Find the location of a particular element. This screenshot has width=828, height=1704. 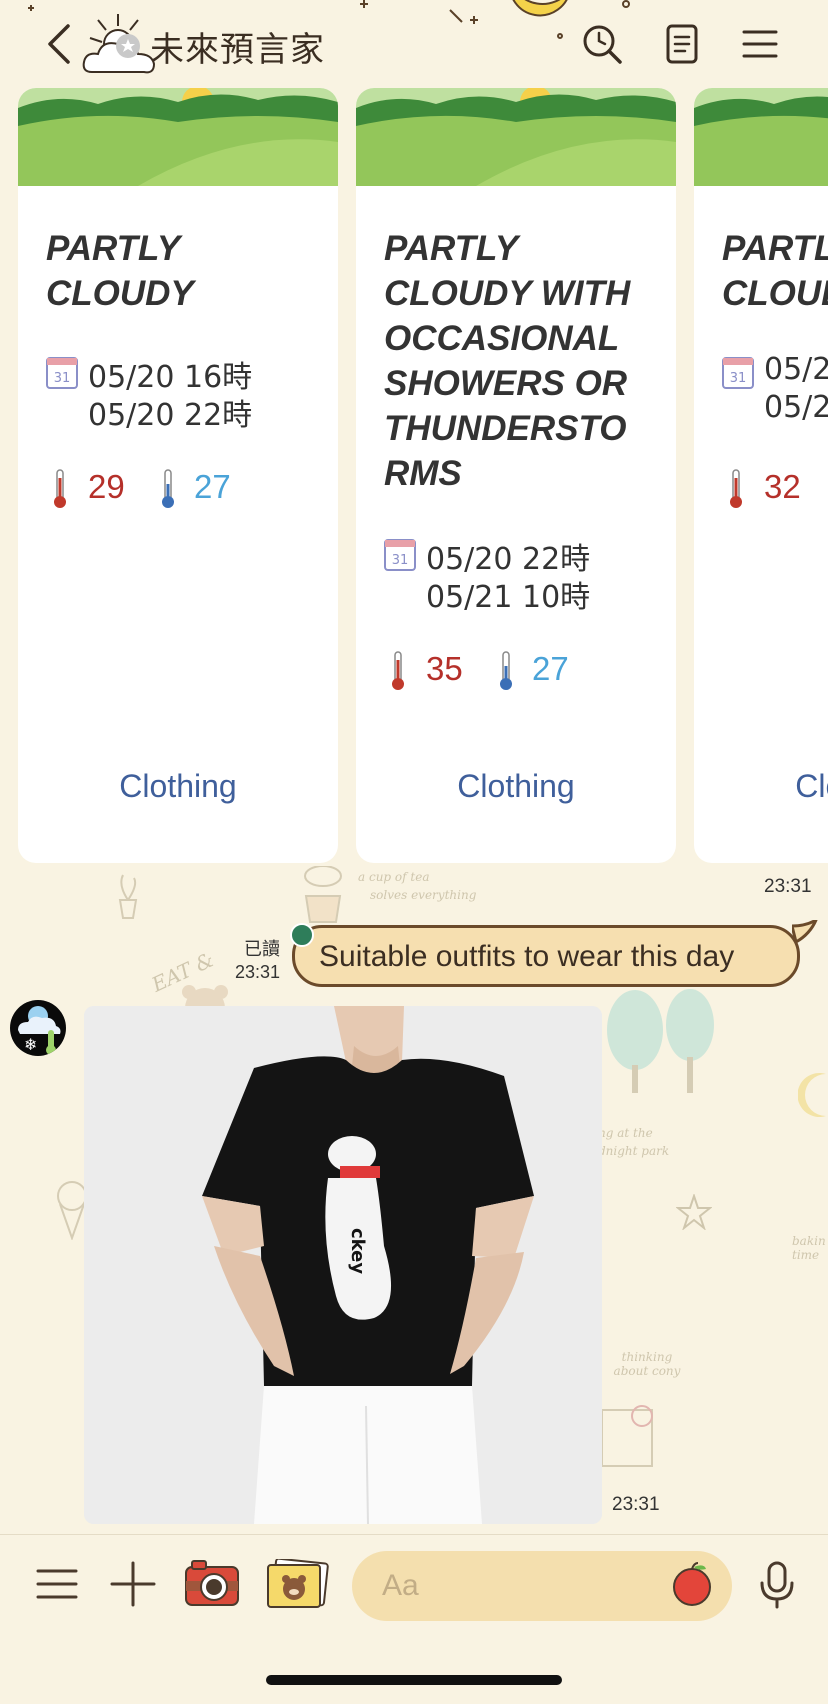

bot-avatar: ❄ is located at coordinates (38, 1028).